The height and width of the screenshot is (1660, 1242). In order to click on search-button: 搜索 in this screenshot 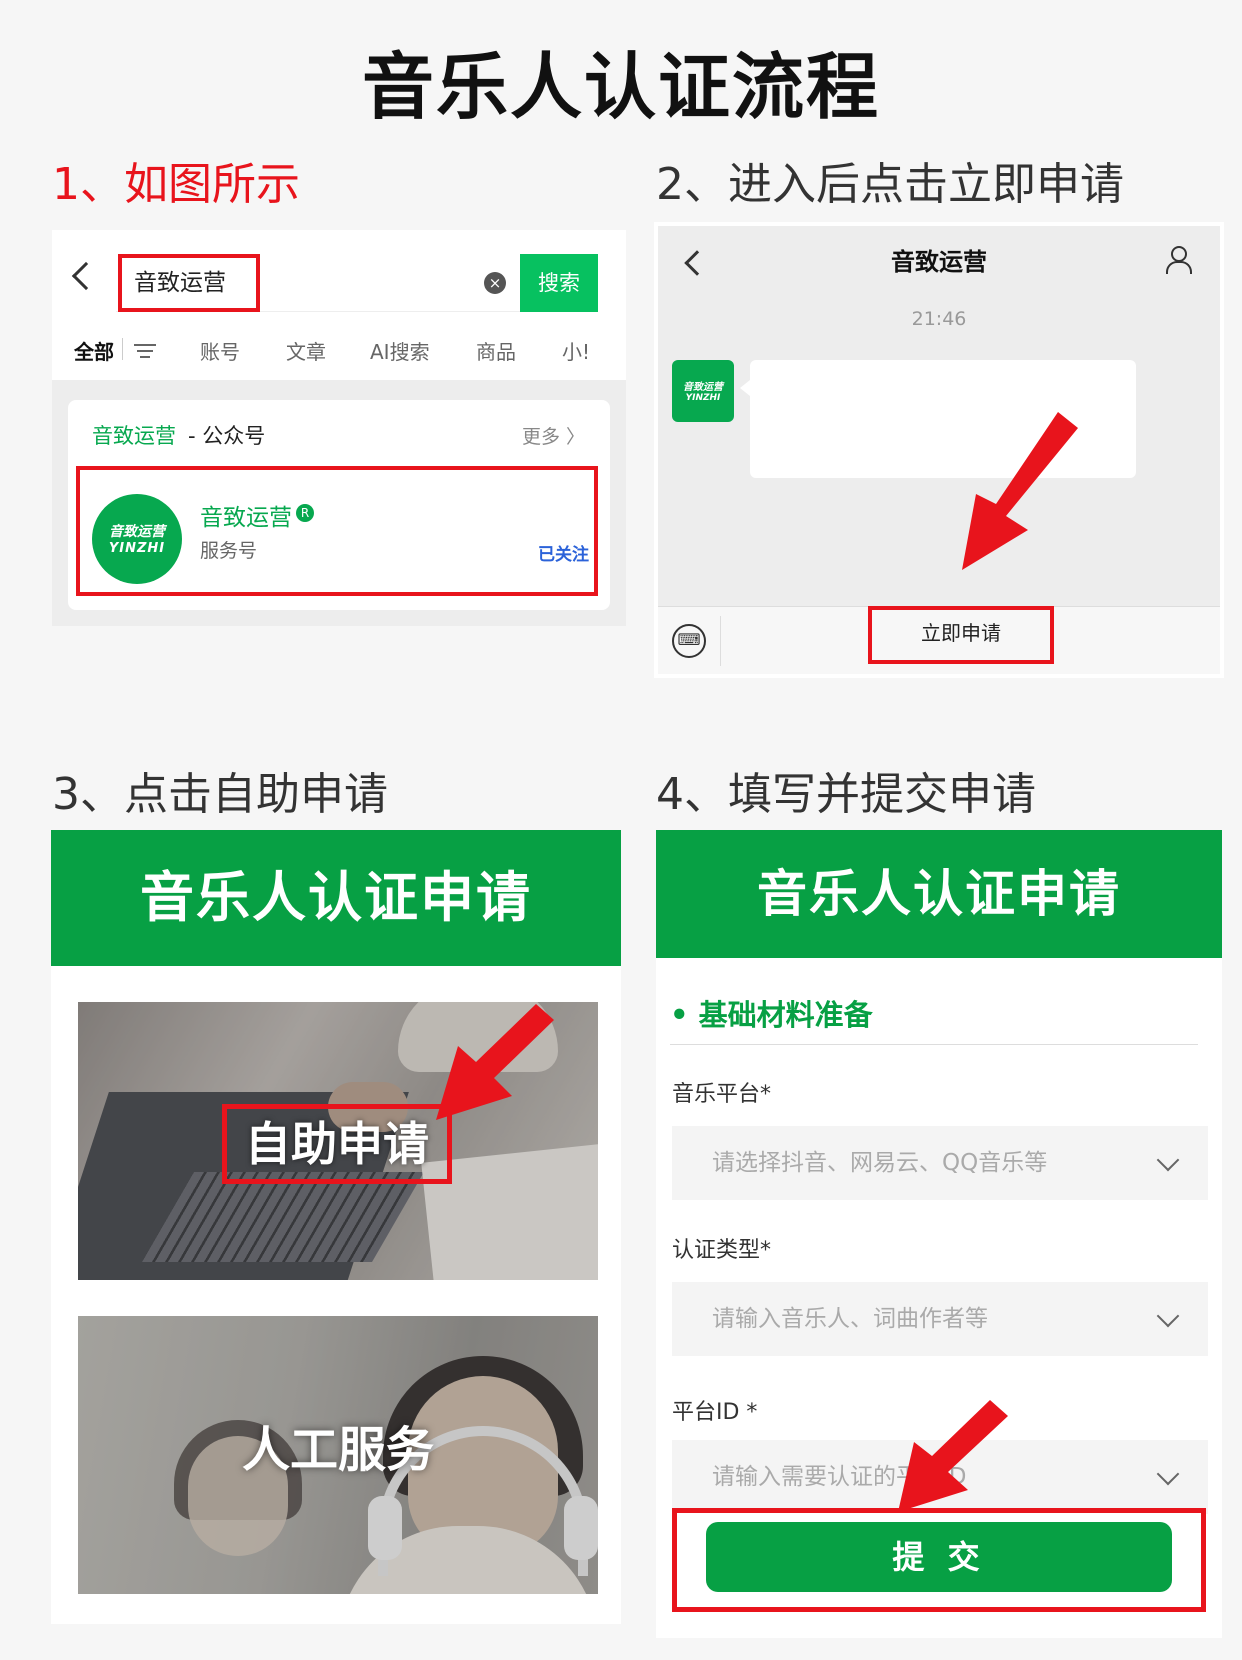, I will do `click(559, 283)`.